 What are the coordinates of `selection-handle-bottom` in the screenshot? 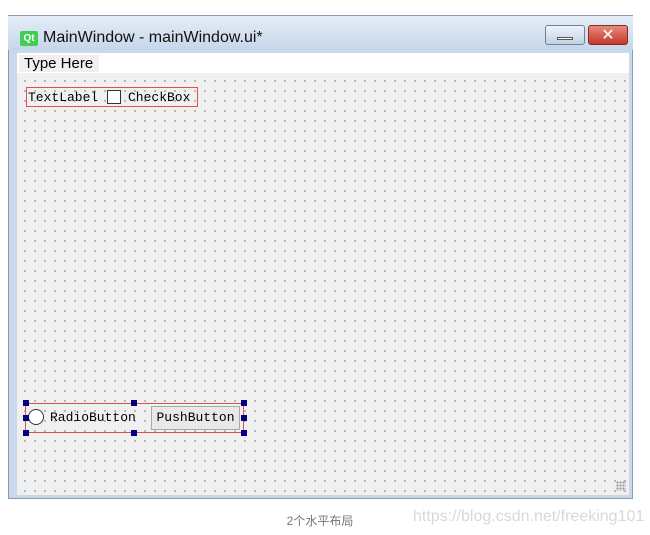 It's located at (134, 433).